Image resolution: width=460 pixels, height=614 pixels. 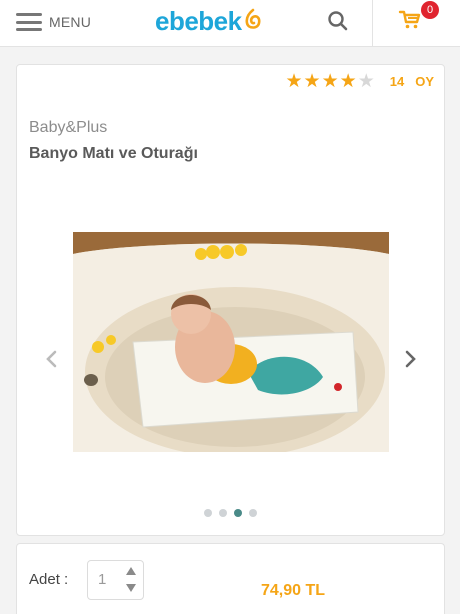 I want to click on gallery-pagination, so click(x=234, y=513).